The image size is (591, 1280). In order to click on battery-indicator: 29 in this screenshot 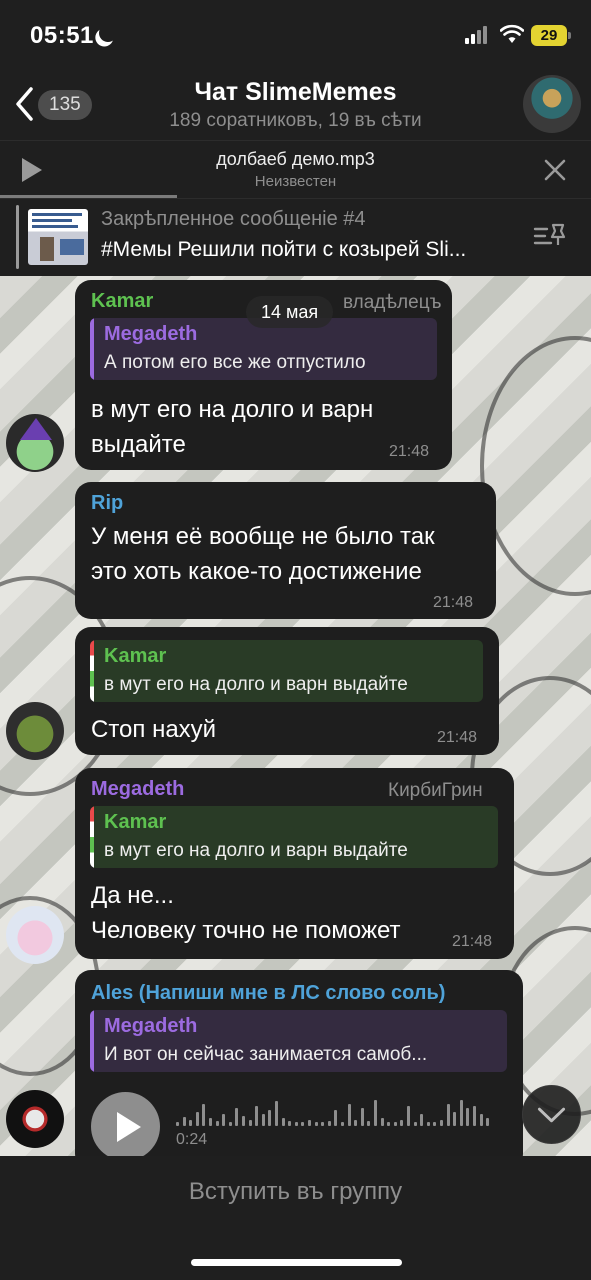, I will do `click(549, 35)`.